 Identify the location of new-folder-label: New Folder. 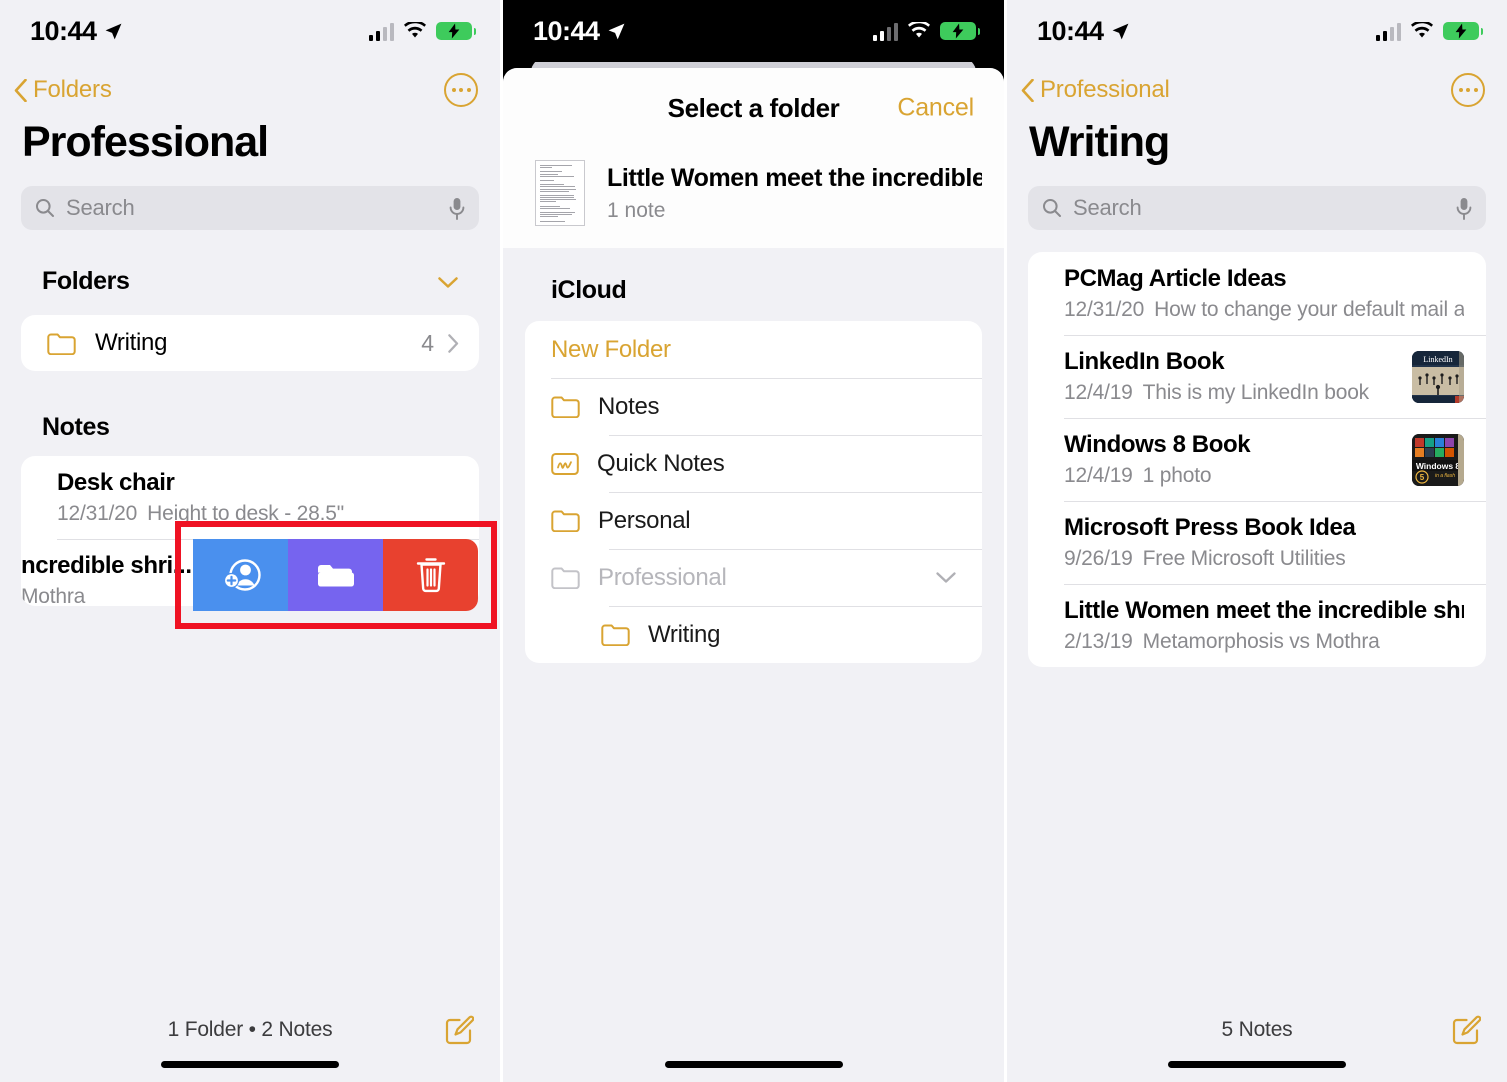
(611, 349).